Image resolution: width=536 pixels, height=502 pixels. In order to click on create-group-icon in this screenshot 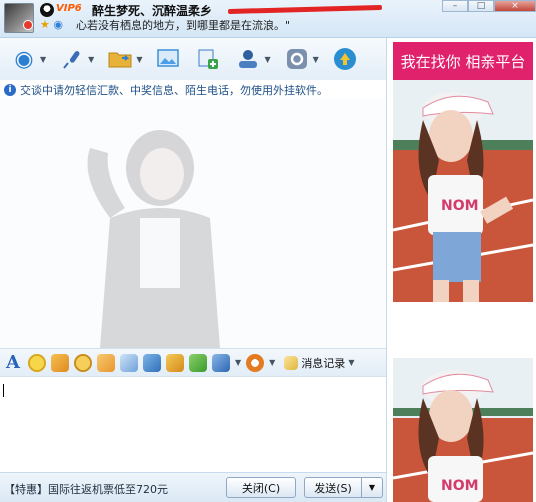, I will do `click(208, 59)`.